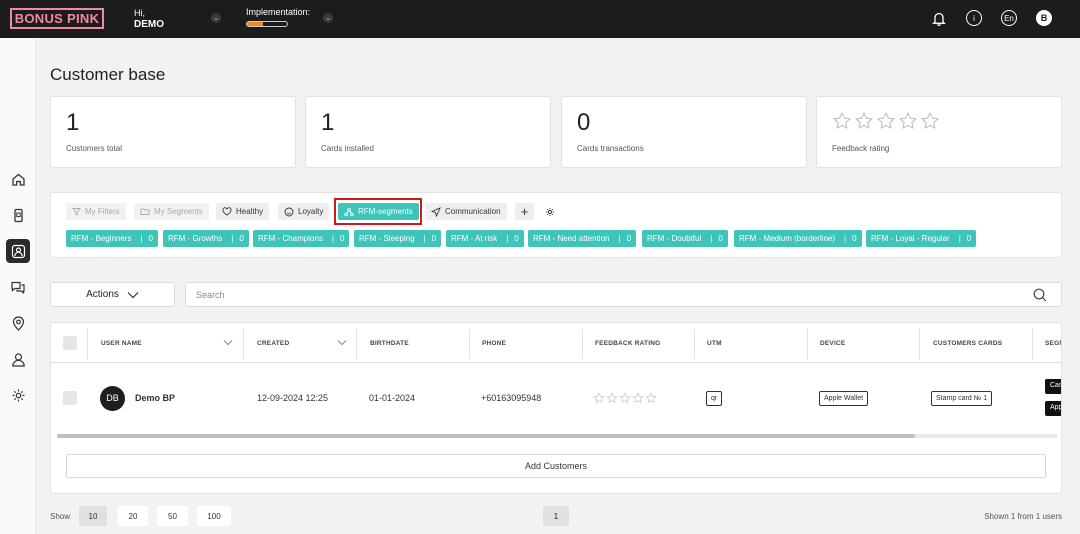 Image resolution: width=1080 pixels, height=534 pixels. I want to click on column-header-segments: SEGM, so click(1053, 343).